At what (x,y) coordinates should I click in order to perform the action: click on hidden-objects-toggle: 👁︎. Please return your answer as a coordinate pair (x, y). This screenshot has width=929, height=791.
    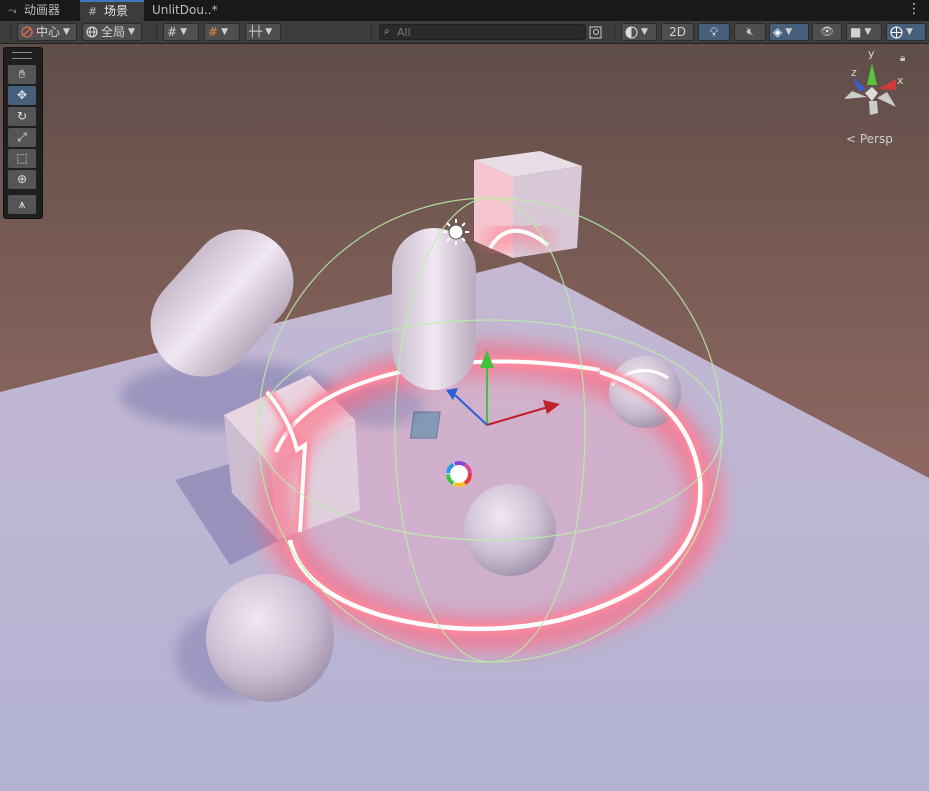
    Looking at the image, I should click on (827, 32).